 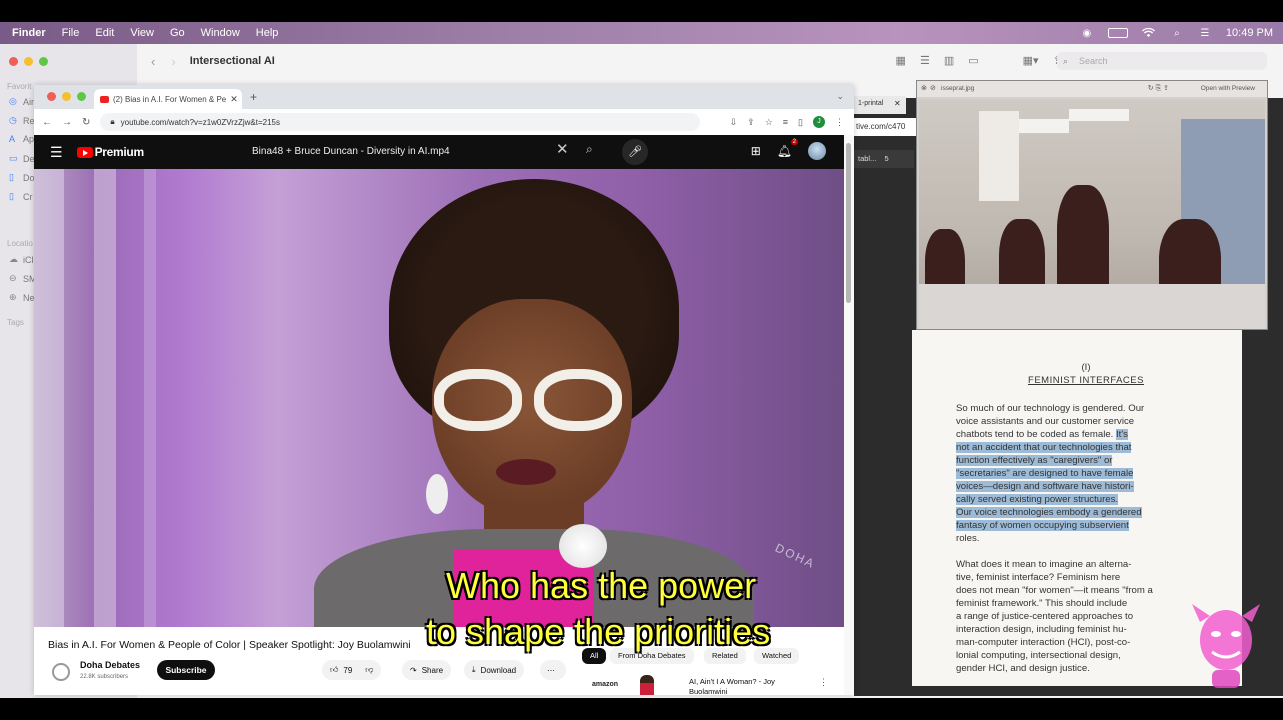 What do you see at coordinates (848, 223) in the screenshot?
I see `scrollbar-thumb` at bounding box center [848, 223].